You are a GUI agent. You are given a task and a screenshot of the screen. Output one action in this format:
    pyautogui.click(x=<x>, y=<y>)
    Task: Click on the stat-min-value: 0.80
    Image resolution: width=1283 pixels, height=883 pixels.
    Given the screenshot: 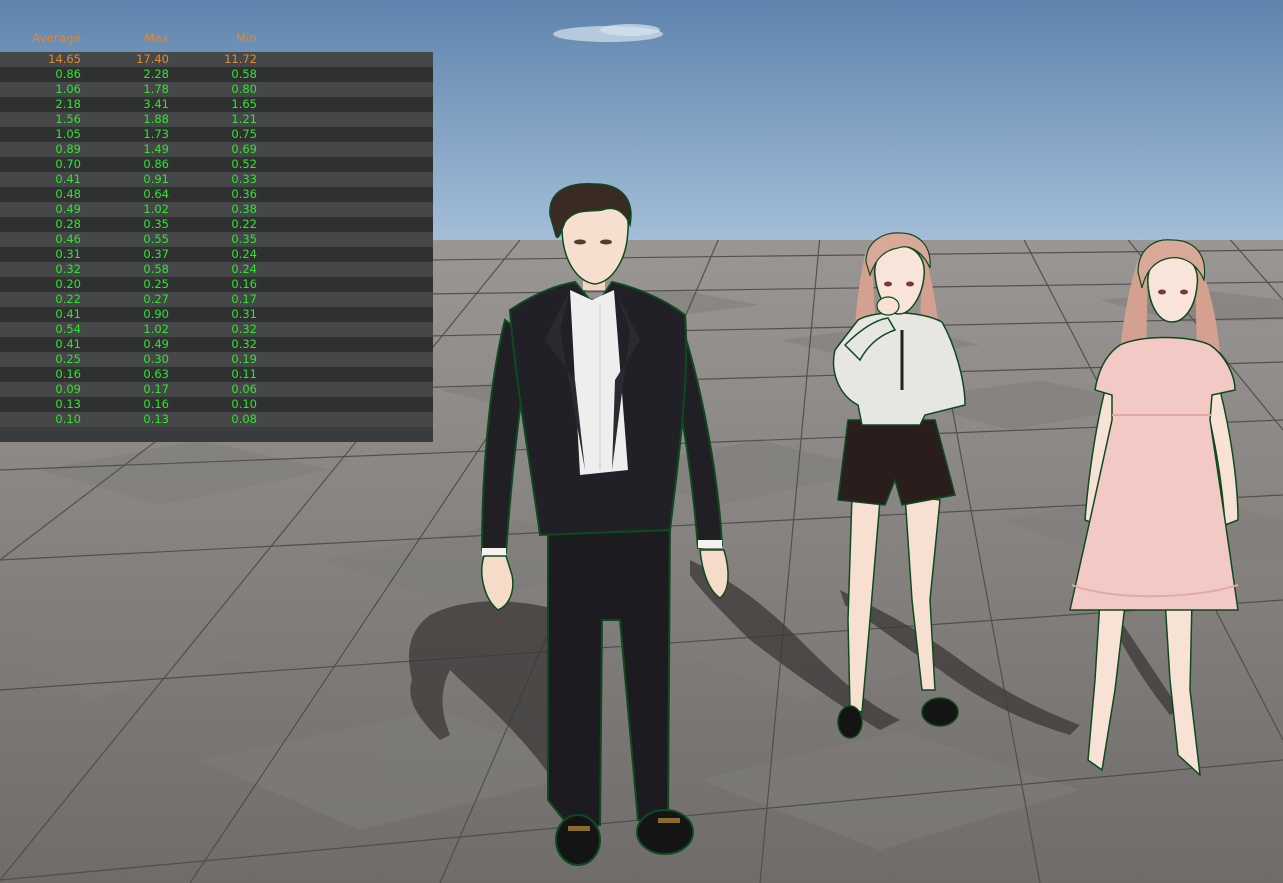 What is the action you would take?
    pyautogui.click(x=244, y=89)
    